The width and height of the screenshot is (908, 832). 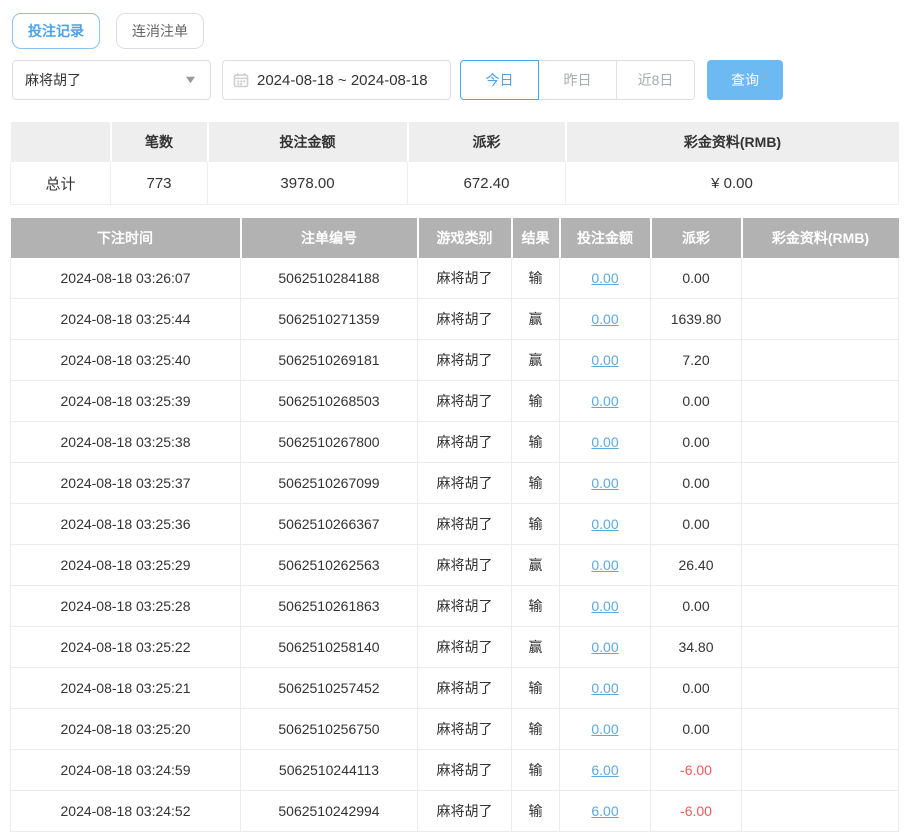 I want to click on quick-range-group: 今日 昨日 近8日, so click(x=577, y=80).